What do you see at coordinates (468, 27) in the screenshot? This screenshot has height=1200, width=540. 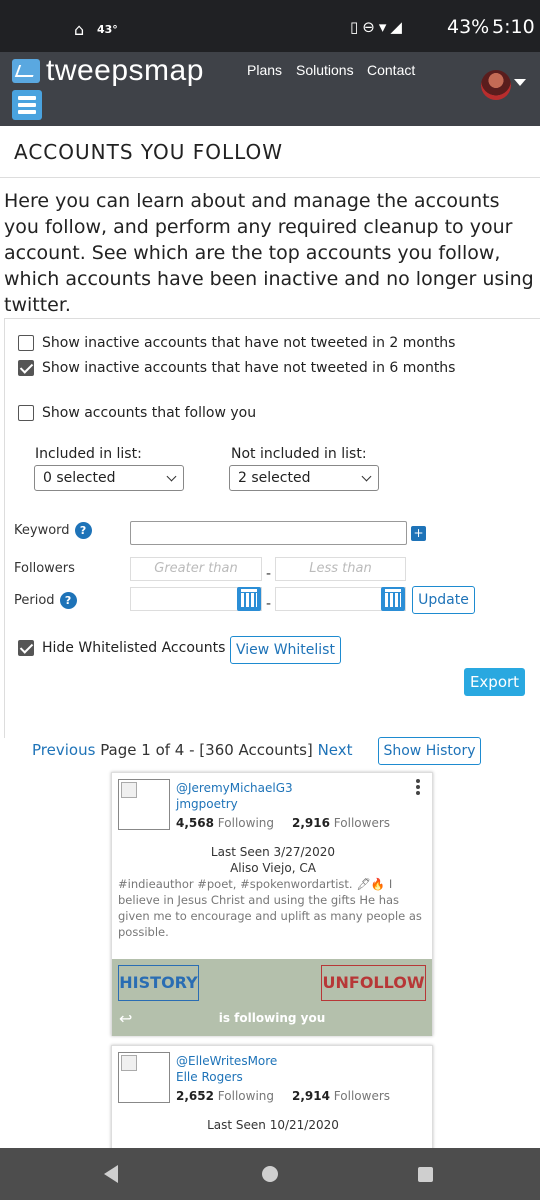 I see `battery-level: 43%` at bounding box center [468, 27].